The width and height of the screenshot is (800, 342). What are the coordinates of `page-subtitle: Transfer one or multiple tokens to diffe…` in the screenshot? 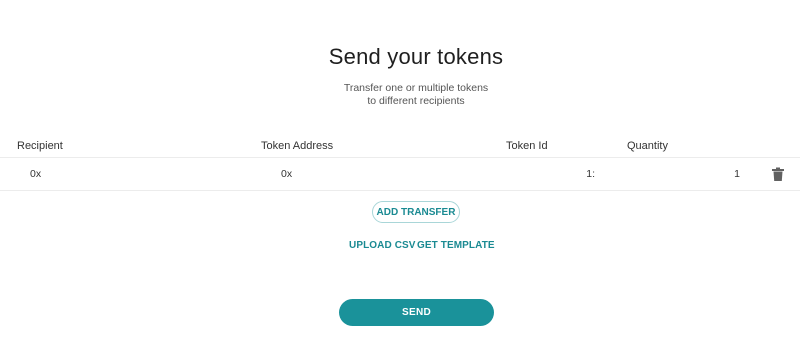 It's located at (400, 95).